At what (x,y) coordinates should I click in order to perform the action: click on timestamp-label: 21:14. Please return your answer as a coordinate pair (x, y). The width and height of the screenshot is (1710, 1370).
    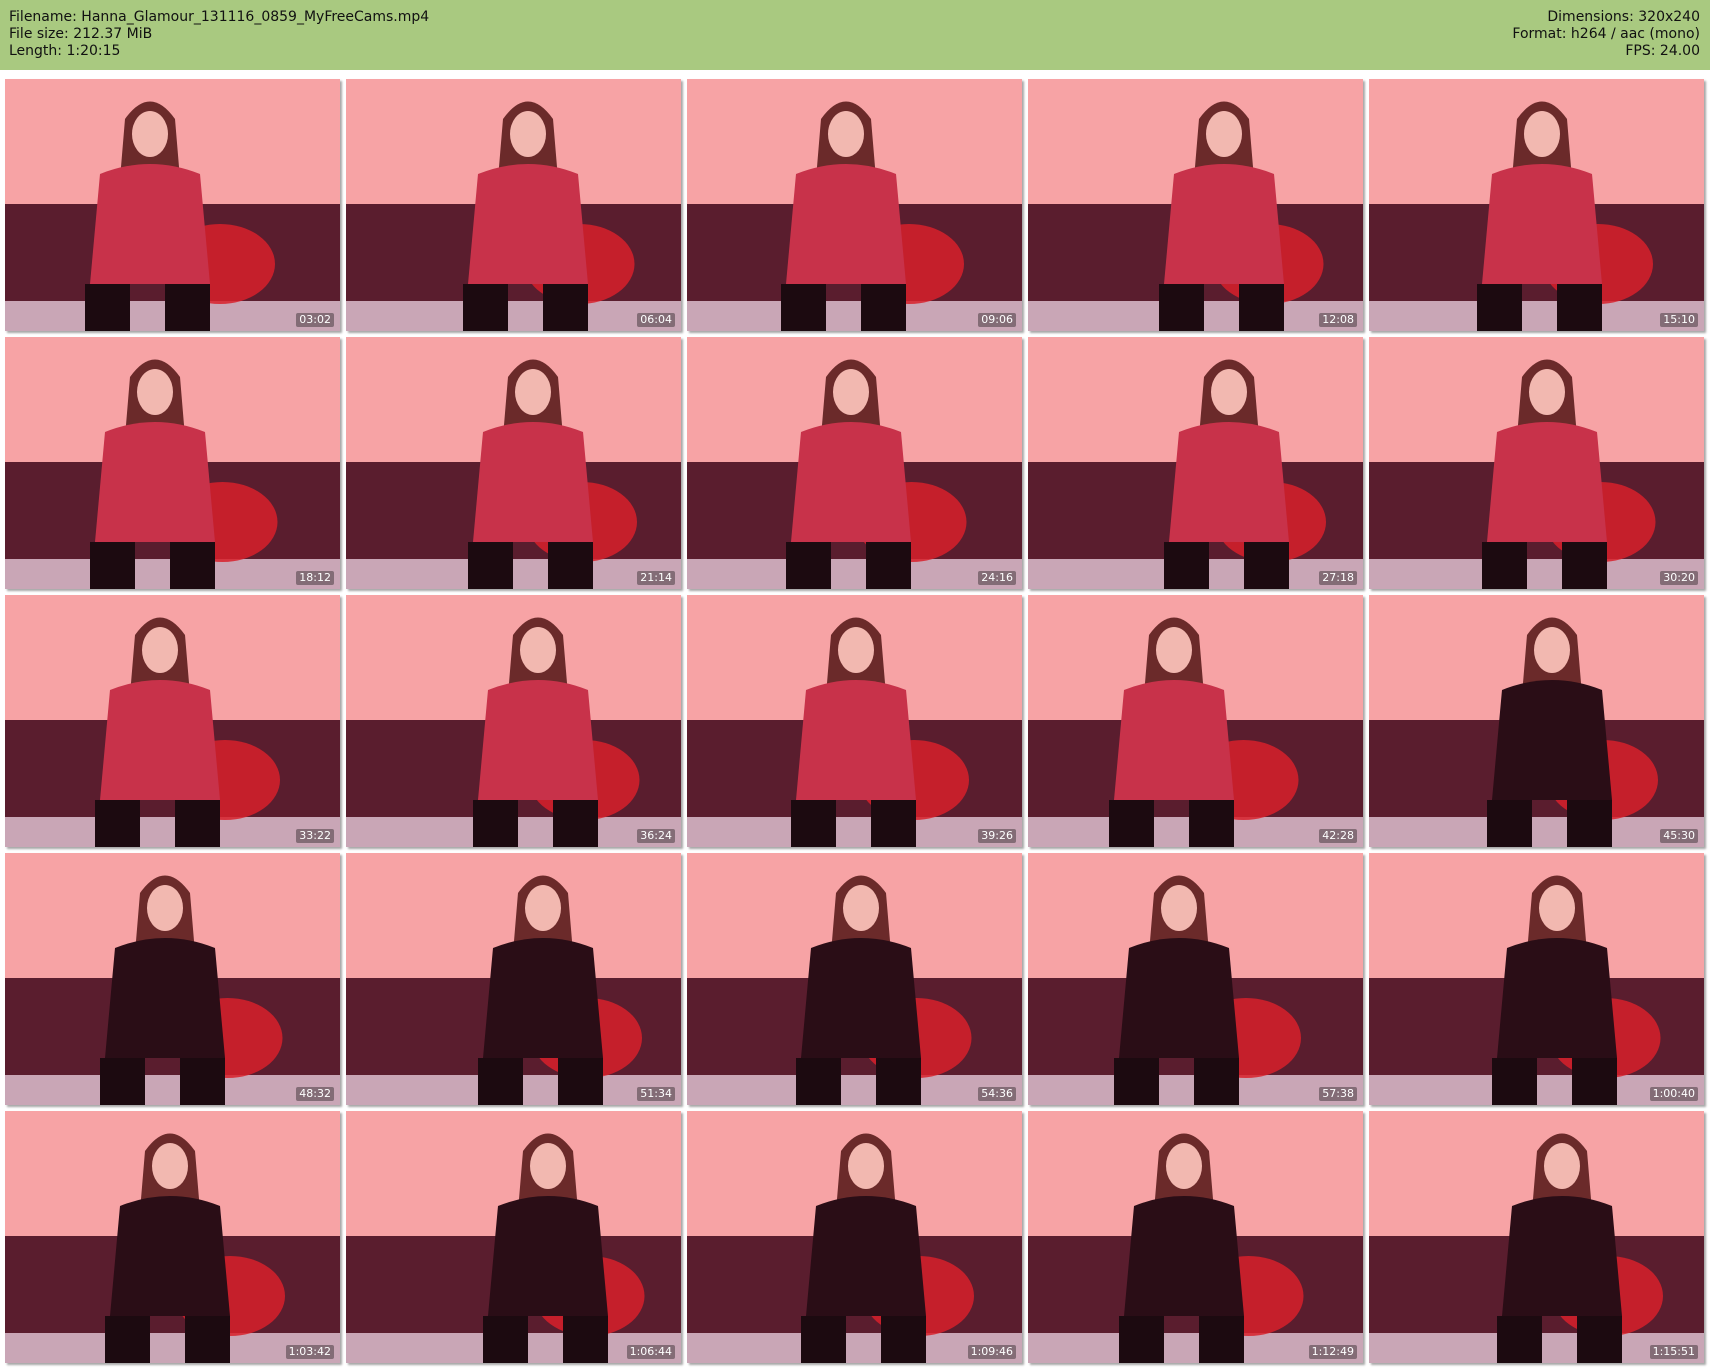
    Looking at the image, I should click on (656, 578).